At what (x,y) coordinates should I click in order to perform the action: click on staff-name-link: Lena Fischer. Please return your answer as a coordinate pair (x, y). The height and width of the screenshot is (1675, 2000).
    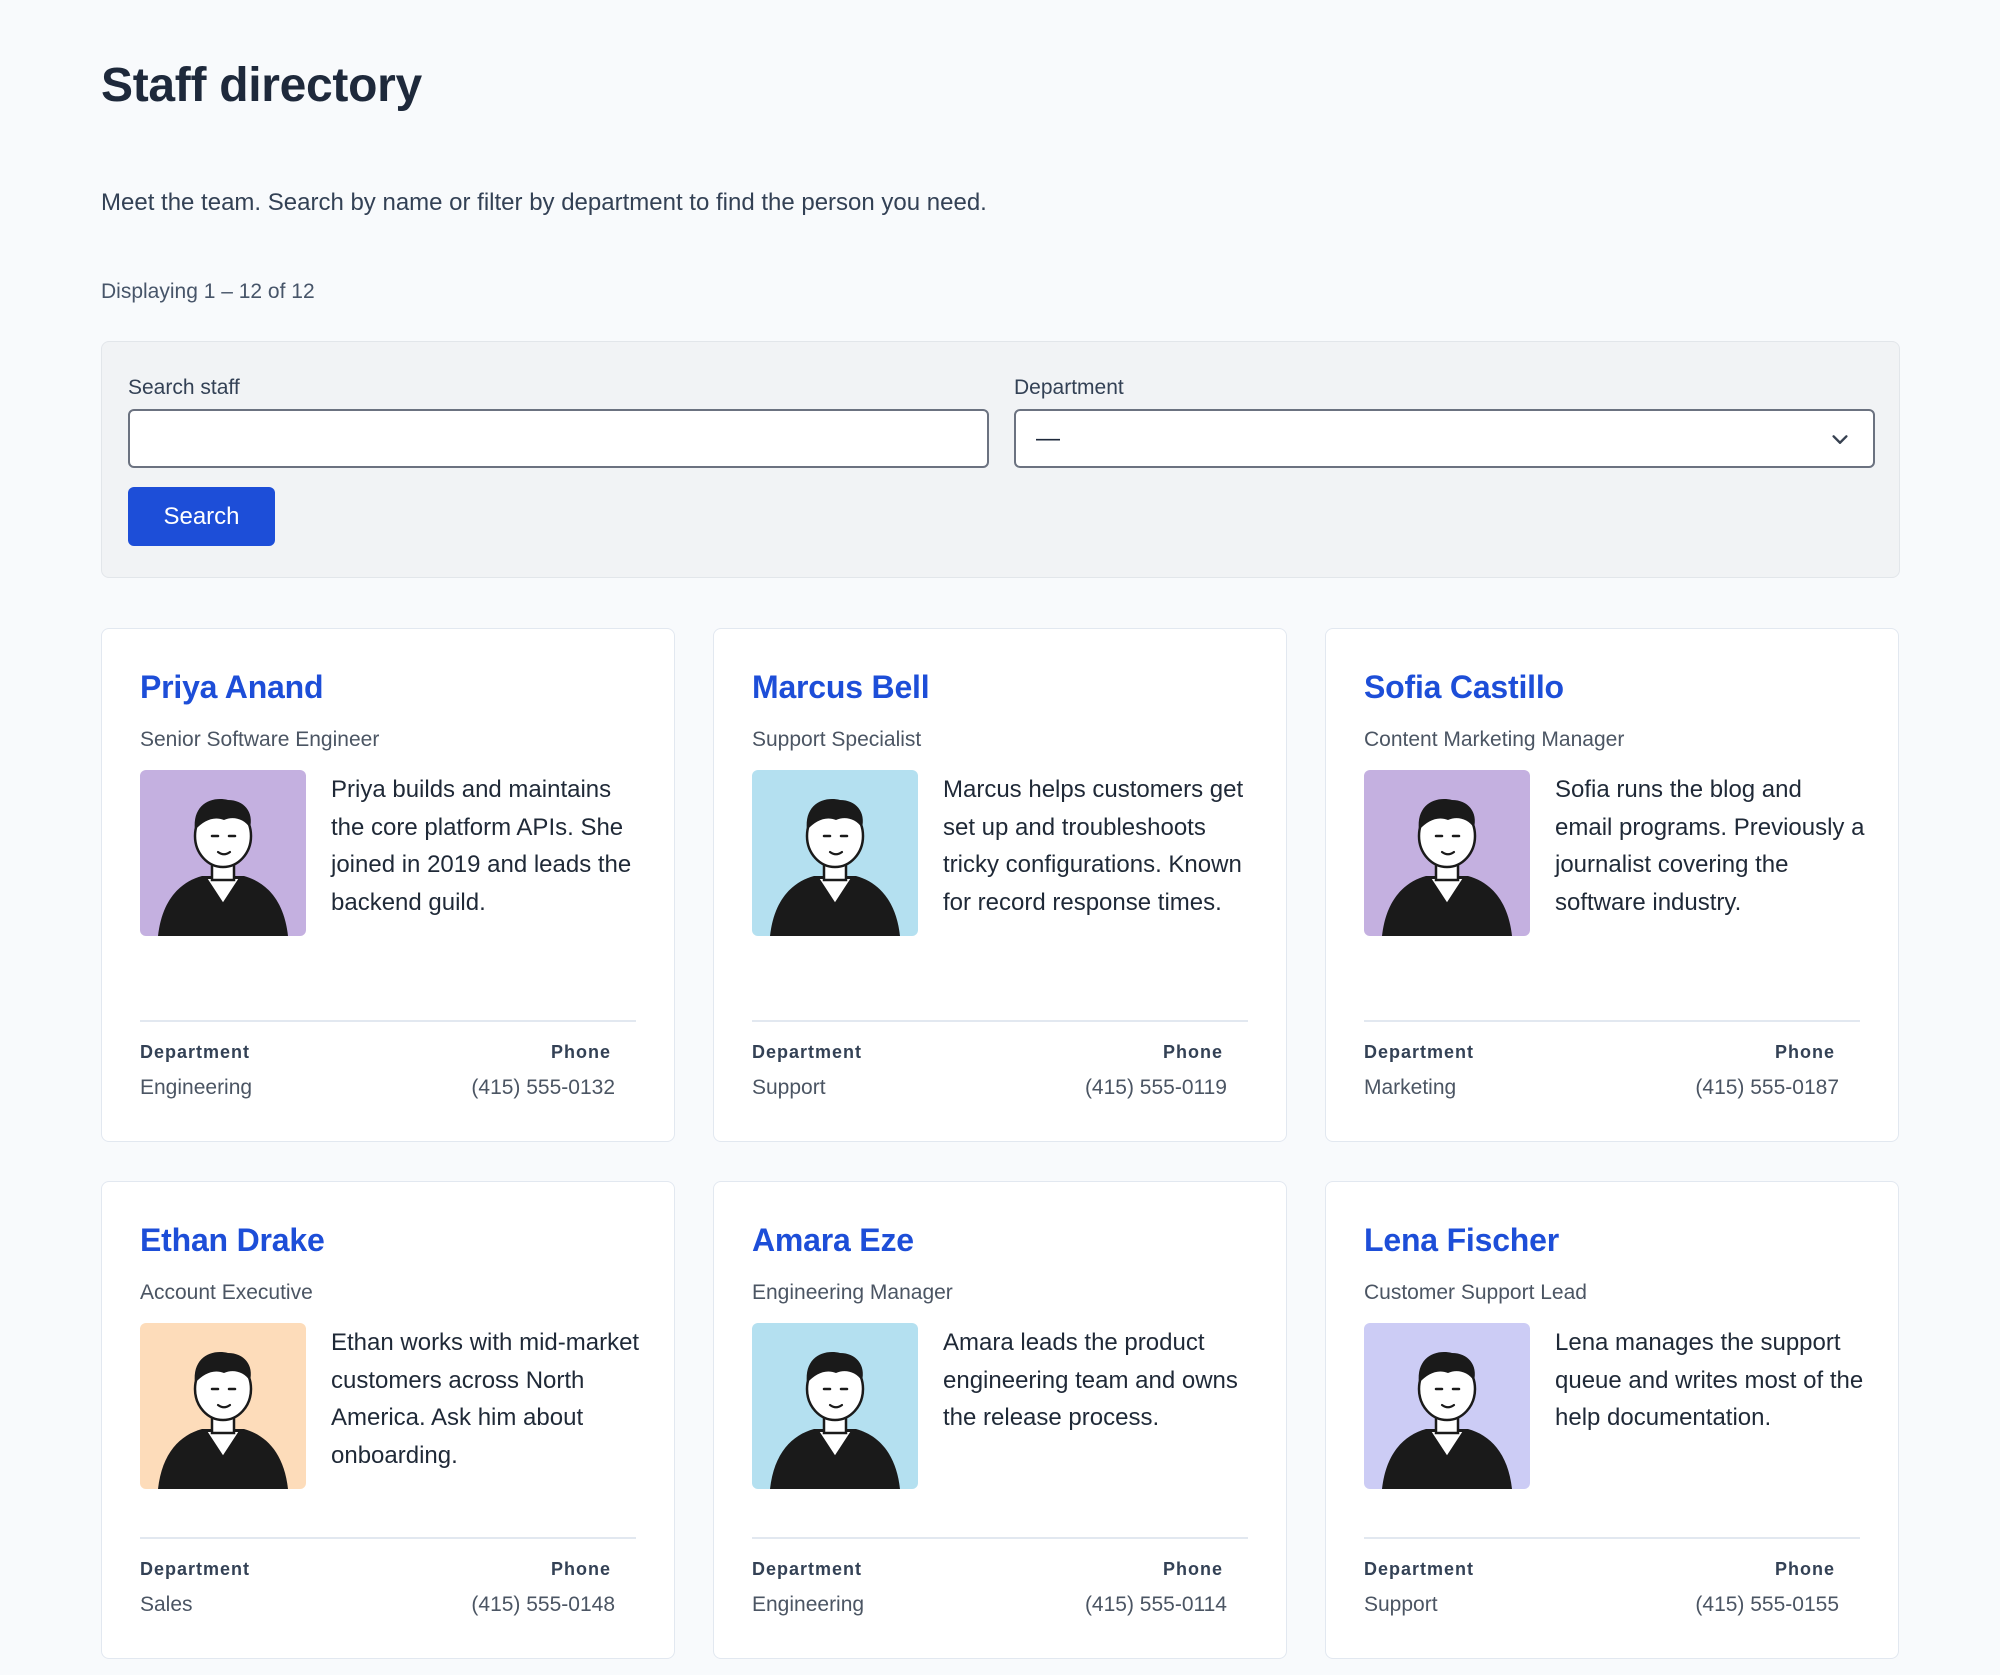
    Looking at the image, I should click on (1461, 1240).